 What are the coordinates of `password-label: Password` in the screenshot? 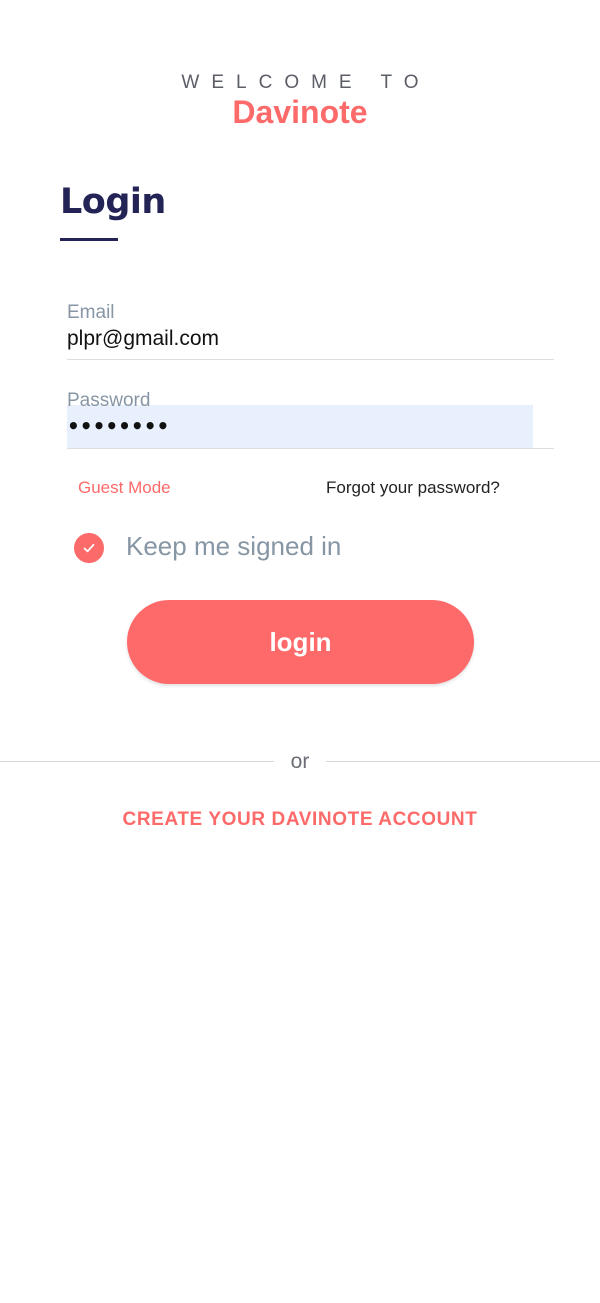 It's located at (109, 400).